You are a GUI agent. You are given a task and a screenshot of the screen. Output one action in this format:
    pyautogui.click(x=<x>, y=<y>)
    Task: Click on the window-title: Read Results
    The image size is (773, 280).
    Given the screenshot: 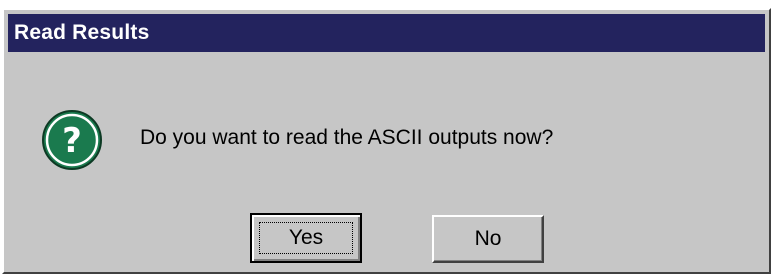 What is the action you would take?
    pyautogui.click(x=82, y=32)
    